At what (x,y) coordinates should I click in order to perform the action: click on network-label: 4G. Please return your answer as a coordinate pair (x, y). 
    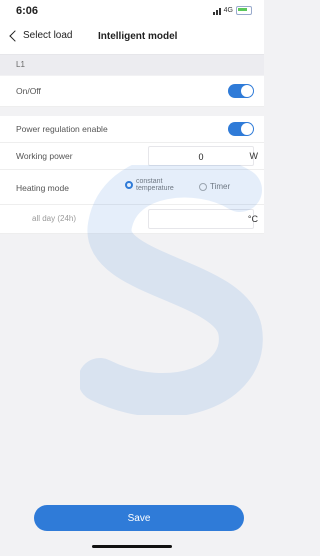
    Looking at the image, I should click on (228, 10).